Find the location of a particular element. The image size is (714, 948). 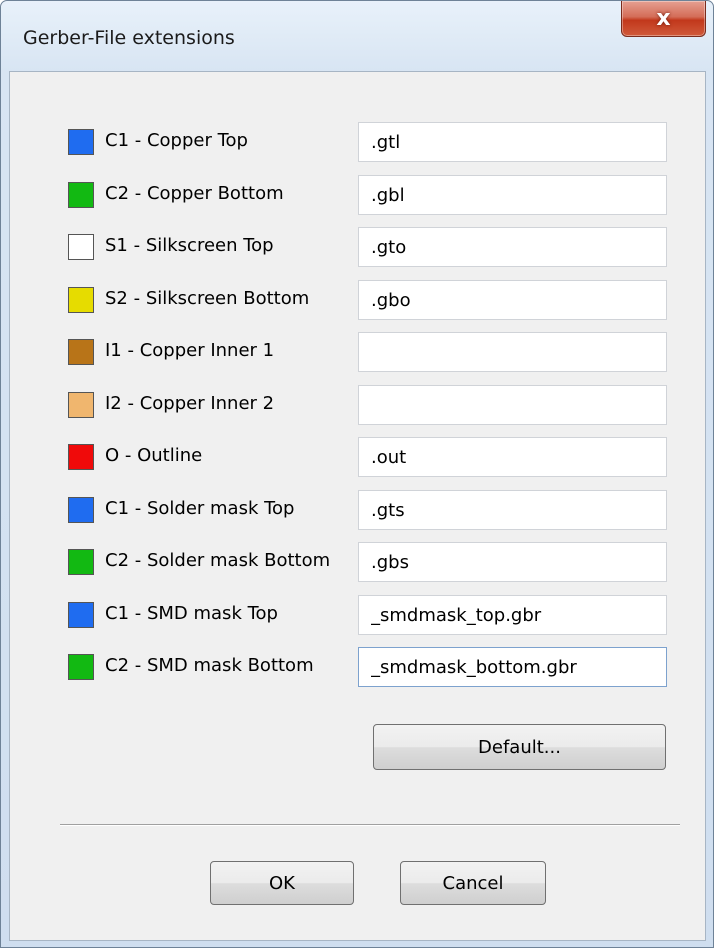

layer-row: C1 - Copper Top is located at coordinates (357, 142).